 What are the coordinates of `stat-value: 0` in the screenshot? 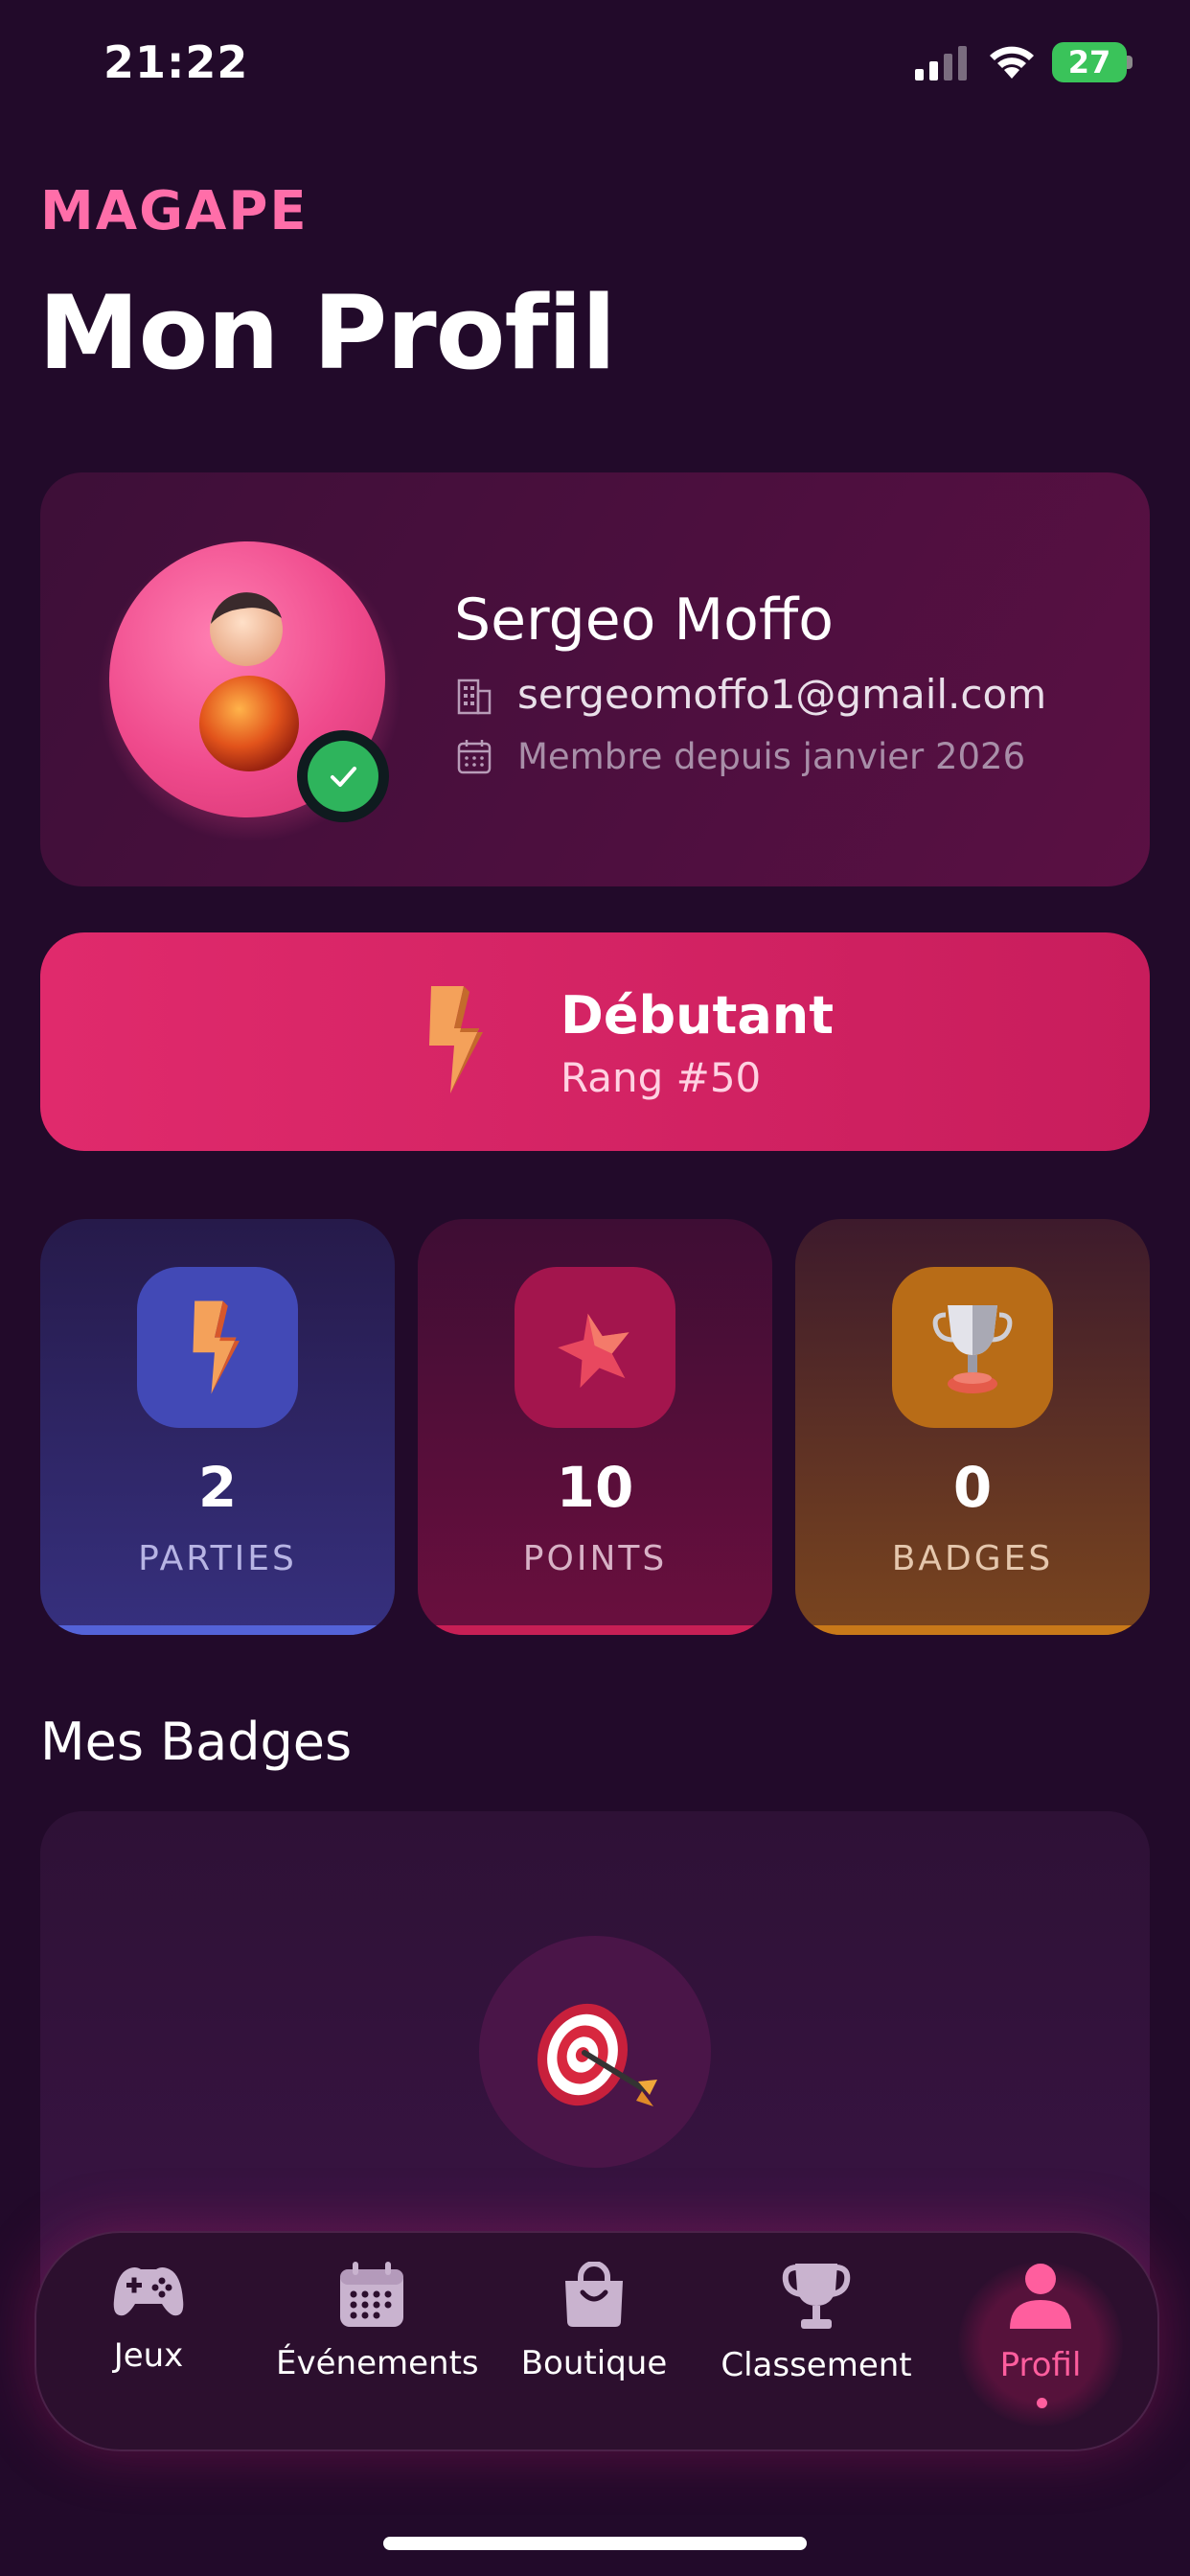 It's located at (973, 1487).